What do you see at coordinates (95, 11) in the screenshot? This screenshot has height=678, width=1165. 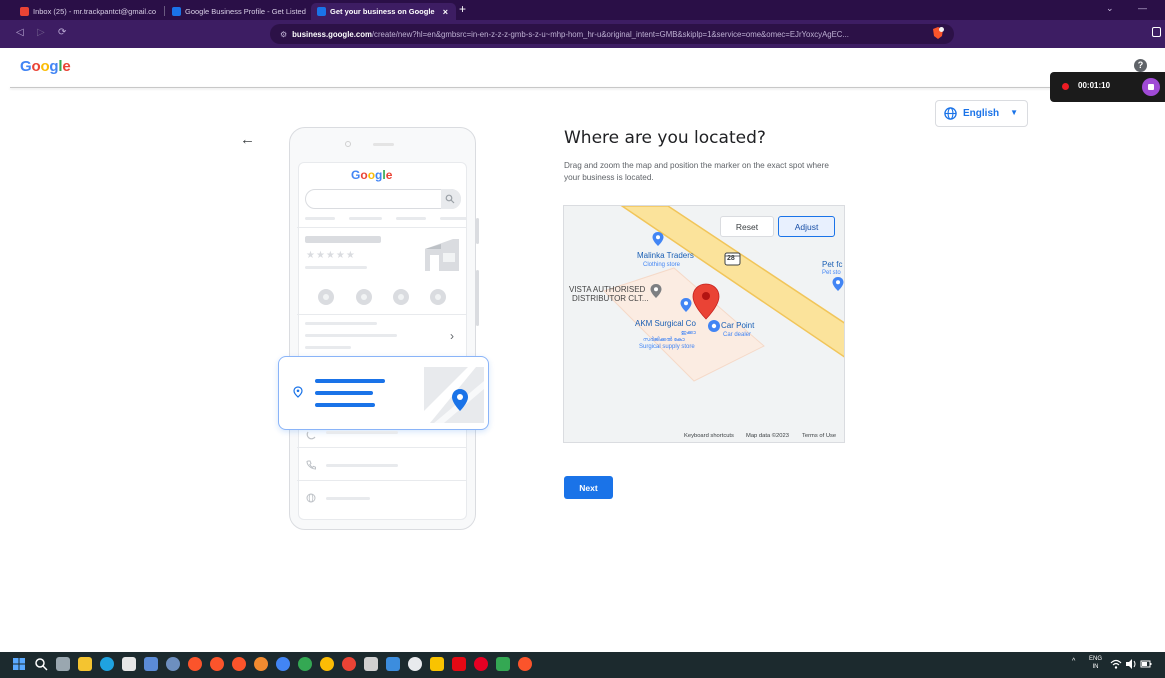 I see `tab-label: Inbox (25) - mr.trackpantct@gmail.co` at bounding box center [95, 11].